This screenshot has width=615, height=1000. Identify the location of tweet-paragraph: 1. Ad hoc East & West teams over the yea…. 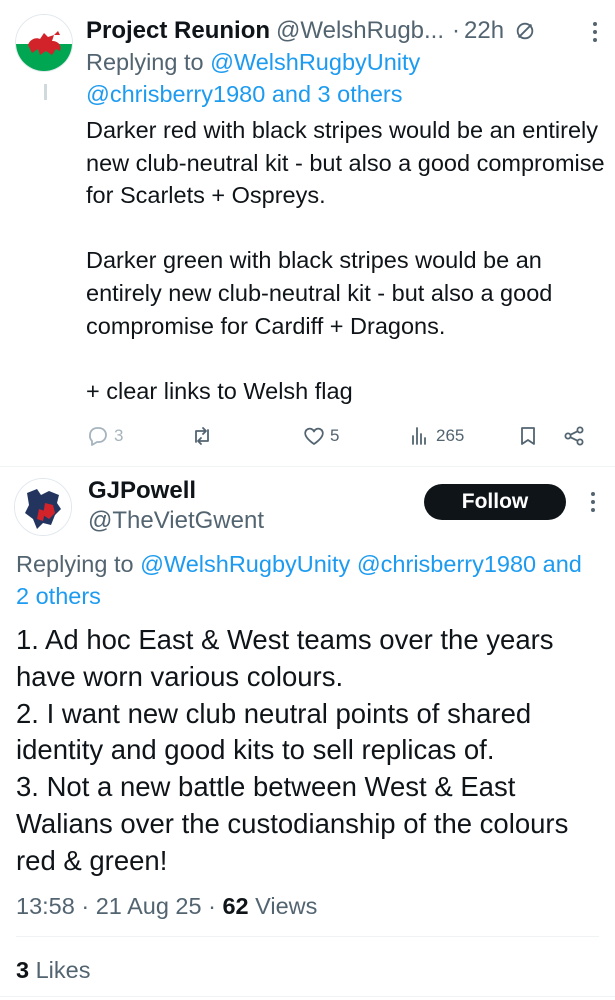
(285, 658).